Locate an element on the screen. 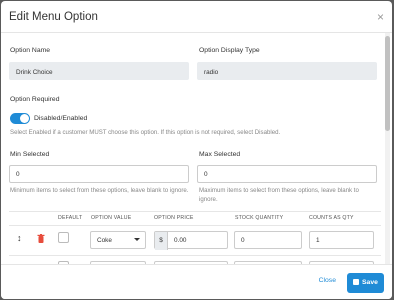  table-row-divider is located at coordinates (195, 255).